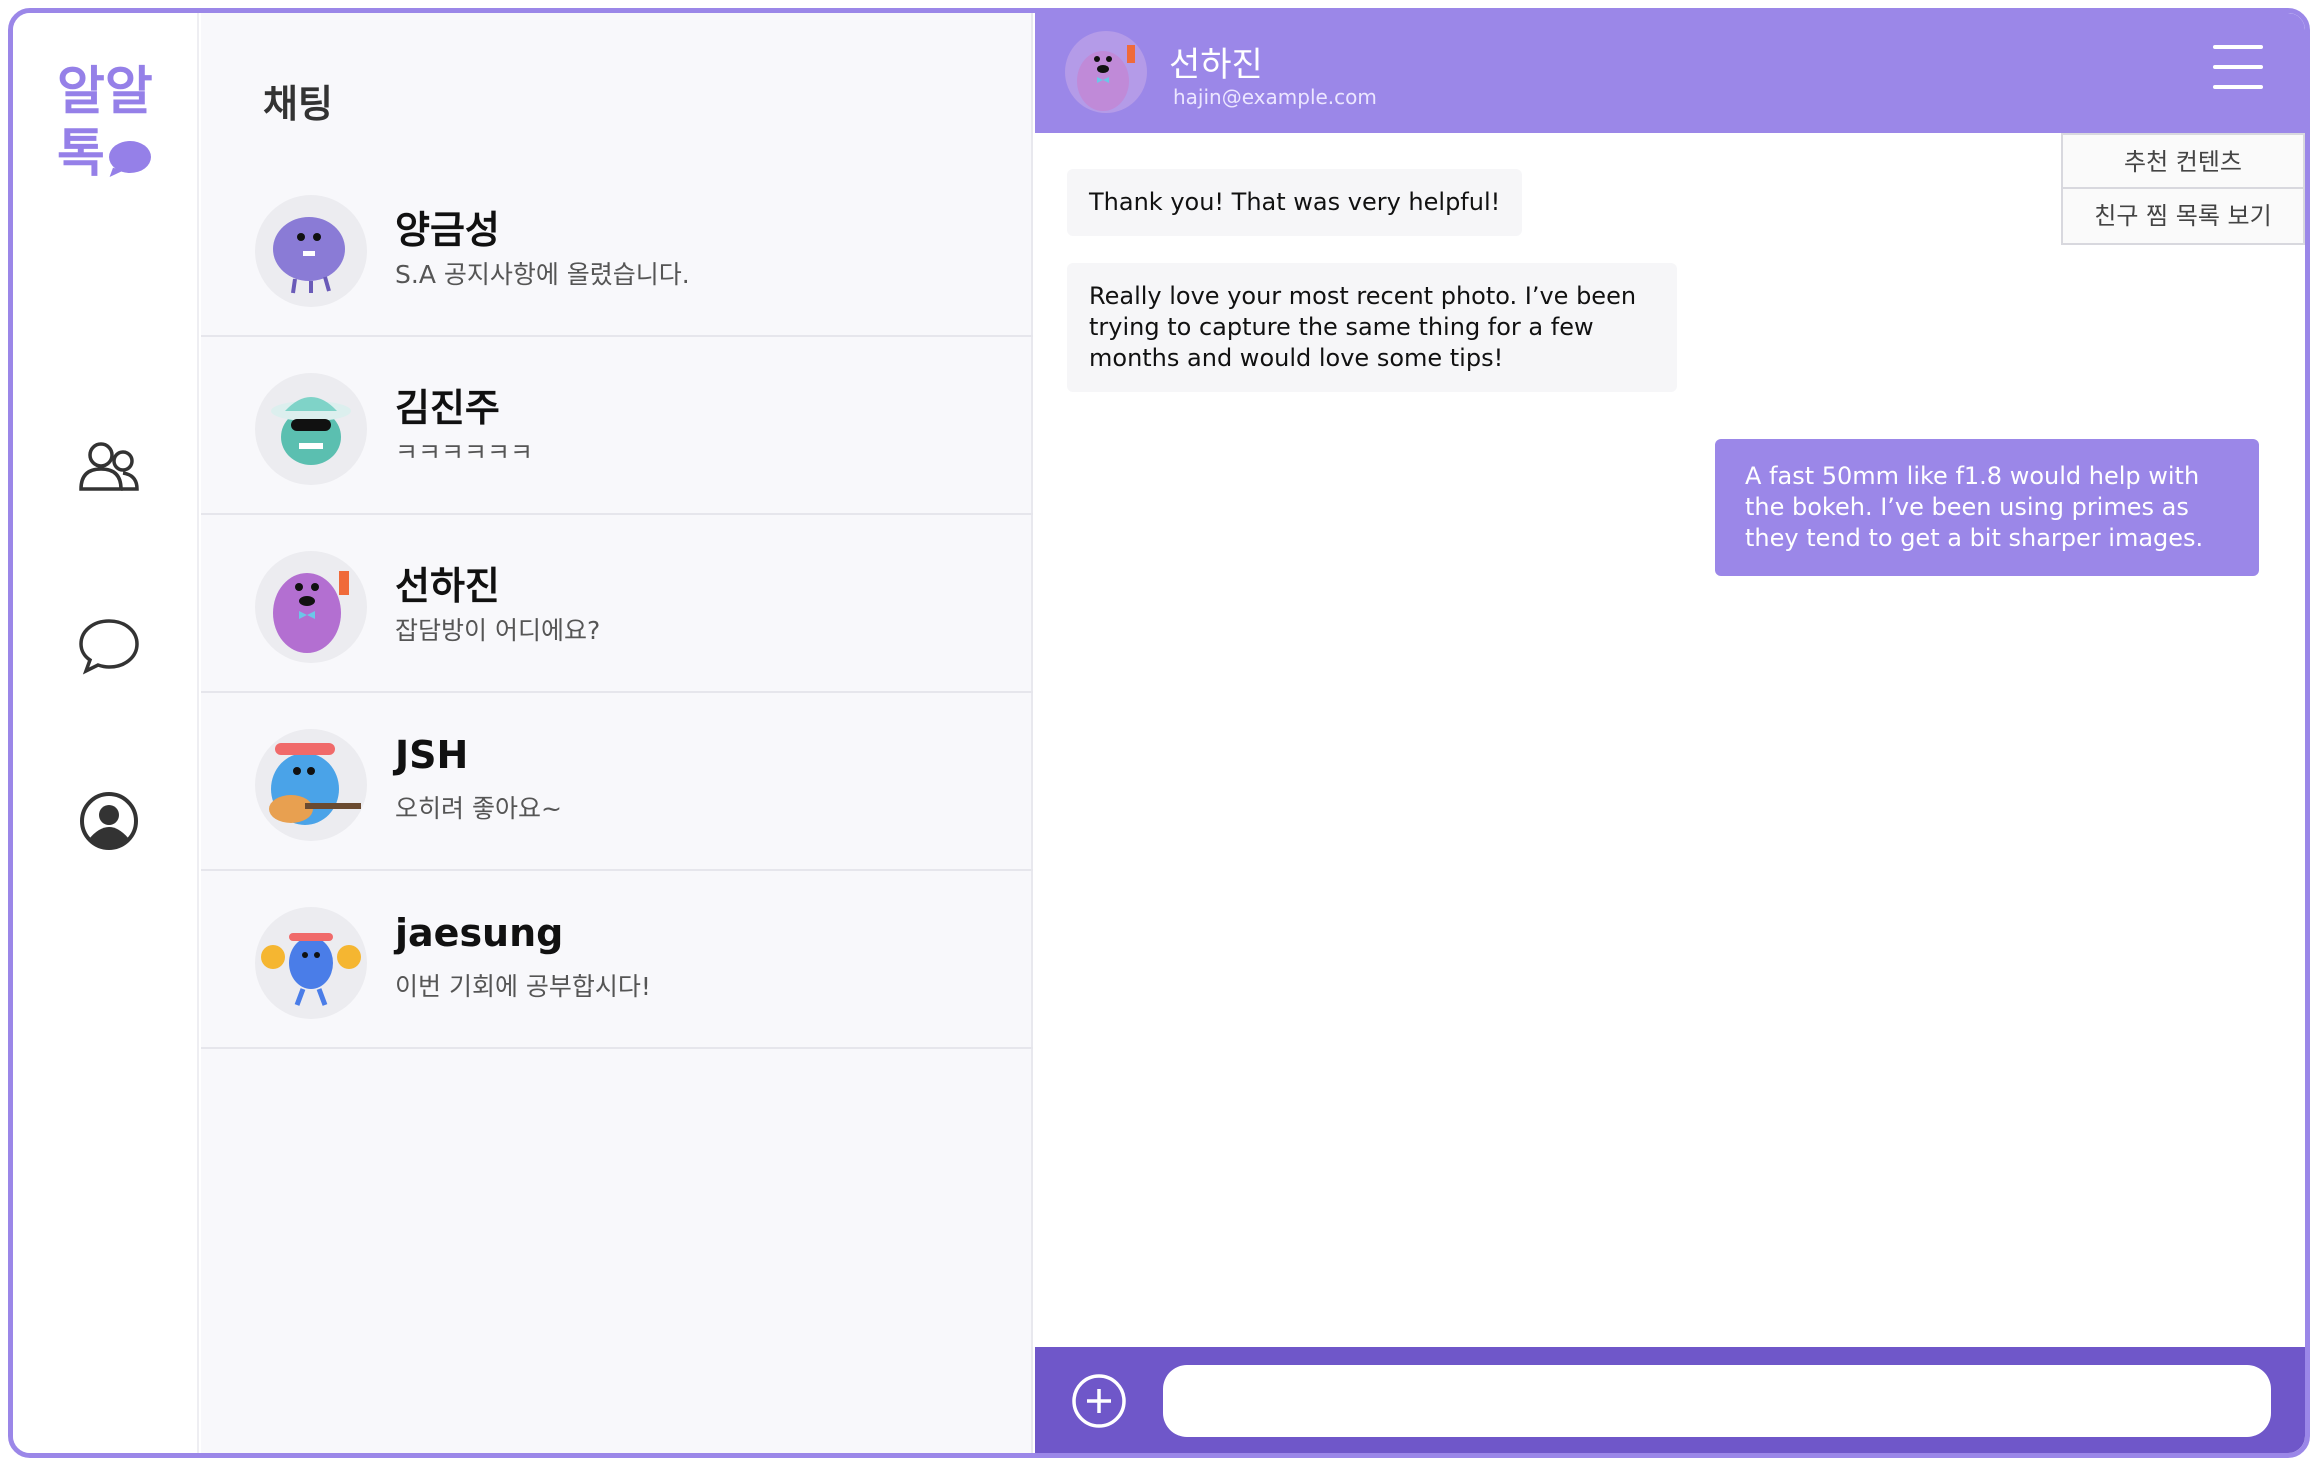  I want to click on chat-list-item: jaesung 이번 기회에 공부합시다!, so click(617, 960).